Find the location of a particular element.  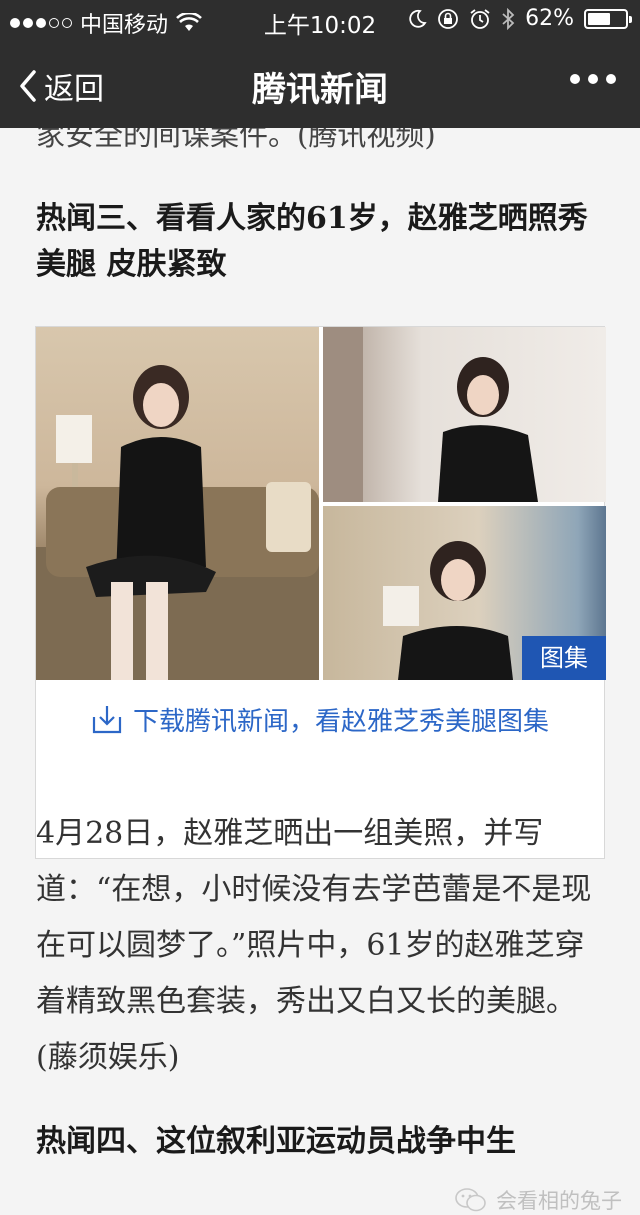

page-title: 腾讯新闻 is located at coordinates (320, 90).